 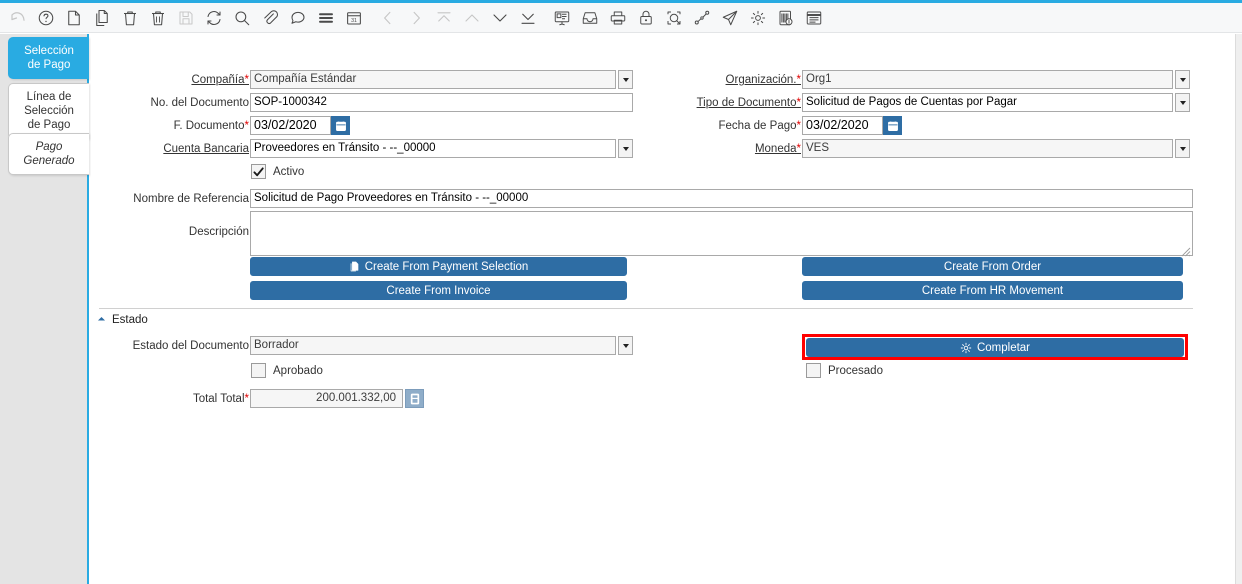 What do you see at coordinates (258, 171) in the screenshot?
I see `activo-checkbox-box` at bounding box center [258, 171].